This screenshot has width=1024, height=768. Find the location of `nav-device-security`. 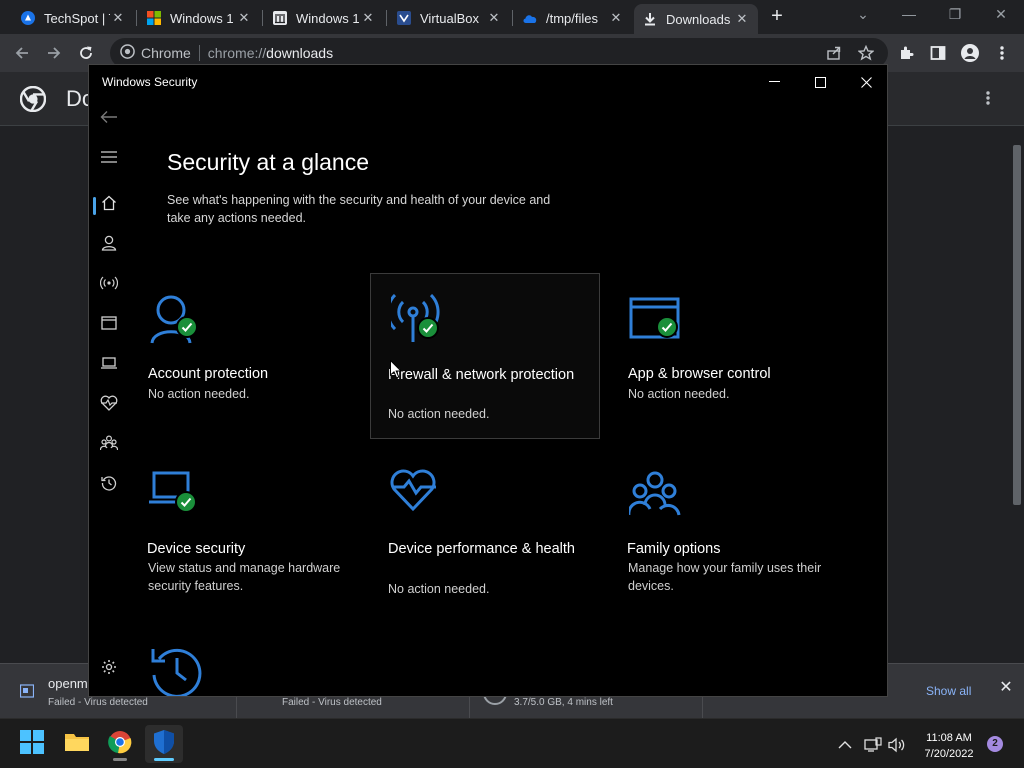

nav-device-security is located at coordinates (109, 365).